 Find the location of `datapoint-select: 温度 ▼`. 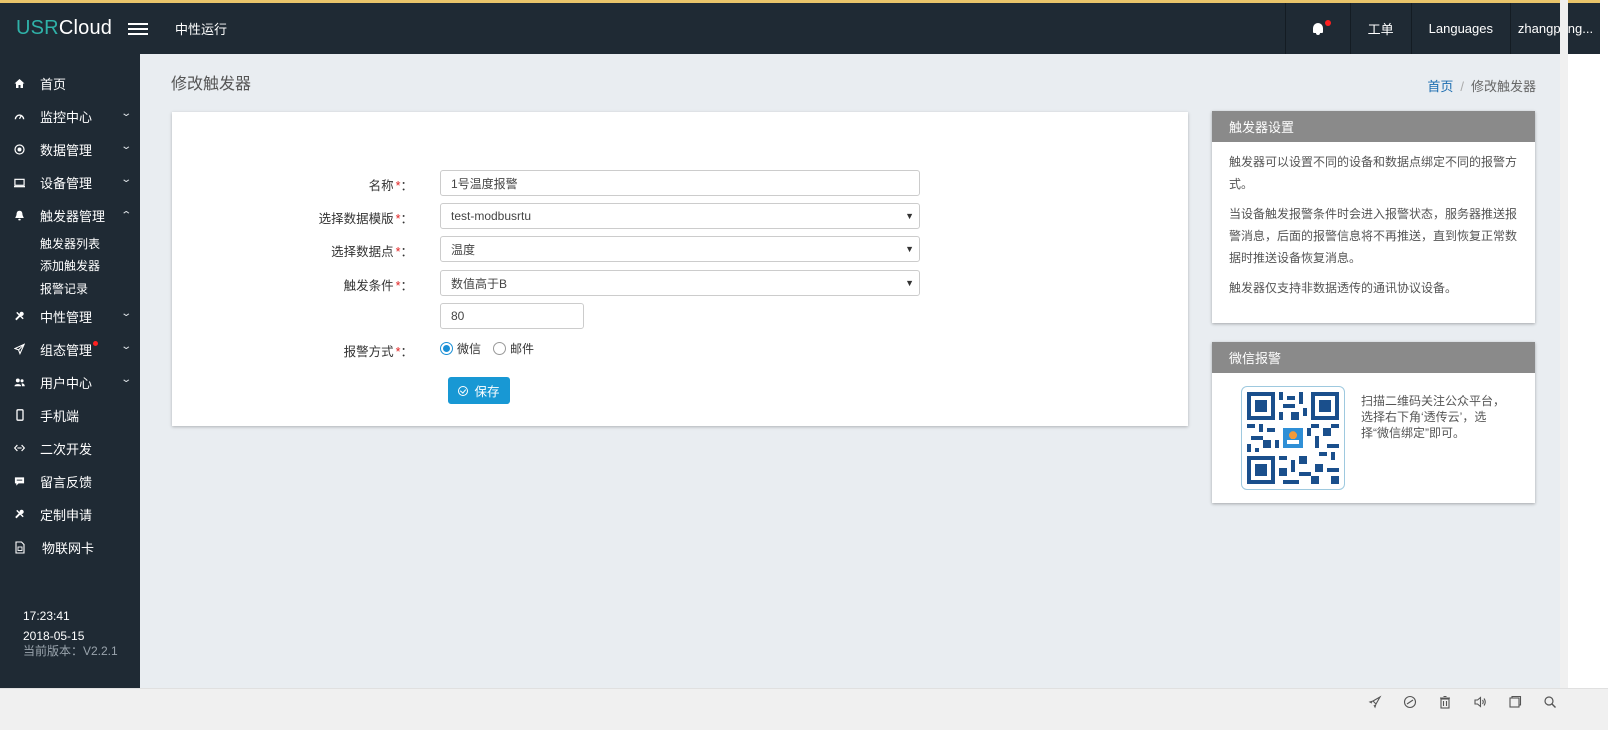

datapoint-select: 温度 ▼ is located at coordinates (680, 249).